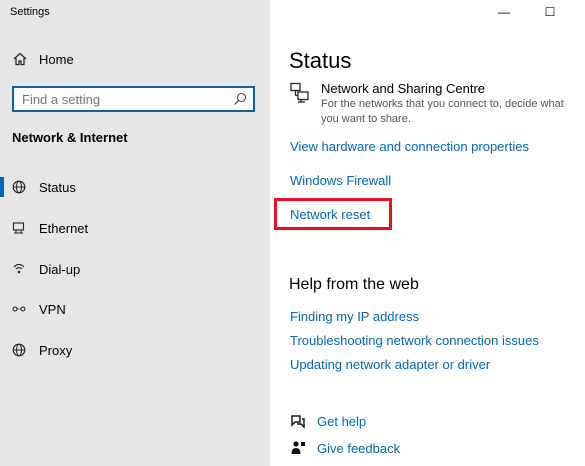 The width and height of the screenshot is (585, 466). What do you see at coordinates (504, 12) in the screenshot?
I see `minimize-button: —` at bounding box center [504, 12].